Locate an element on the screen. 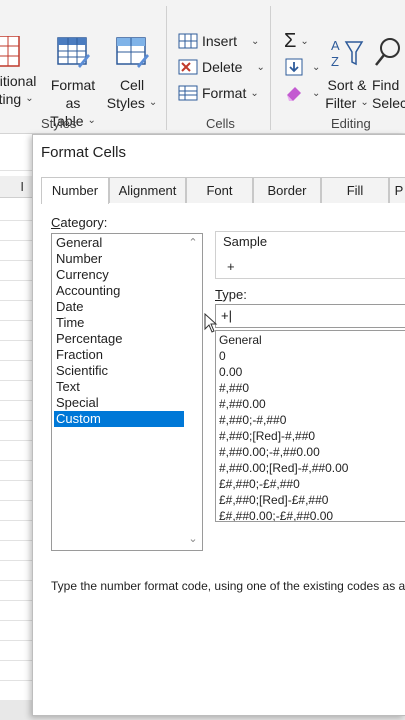  cell-styles-label-1: Cell is located at coordinates (132, 85).